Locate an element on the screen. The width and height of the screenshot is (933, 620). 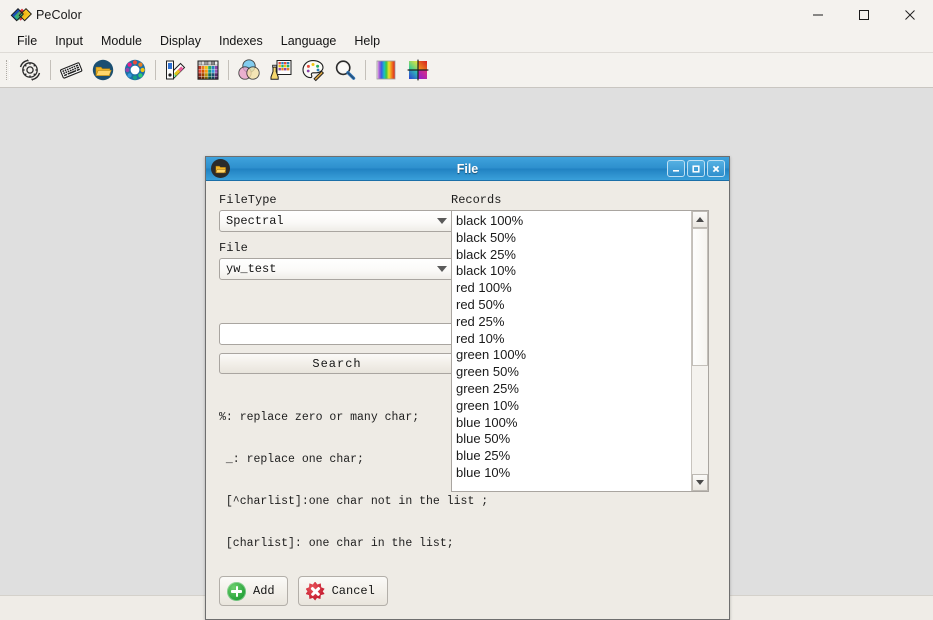
hint-line: %: replace zero or many char; is located at coordinates (319, 417).